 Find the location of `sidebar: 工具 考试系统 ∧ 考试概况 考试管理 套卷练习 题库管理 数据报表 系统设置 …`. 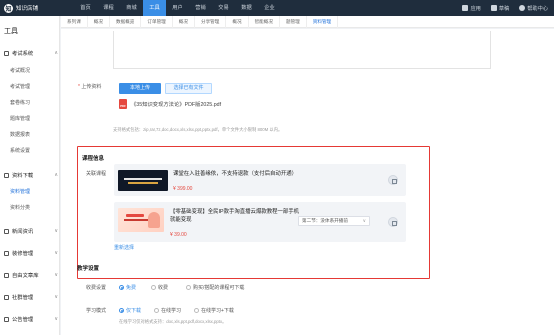

sidebar: 工具 考试系统 ∧ 考试概况 考试管理 套卷练习 题库管理 数据报表 系统设置 … is located at coordinates (30, 175).